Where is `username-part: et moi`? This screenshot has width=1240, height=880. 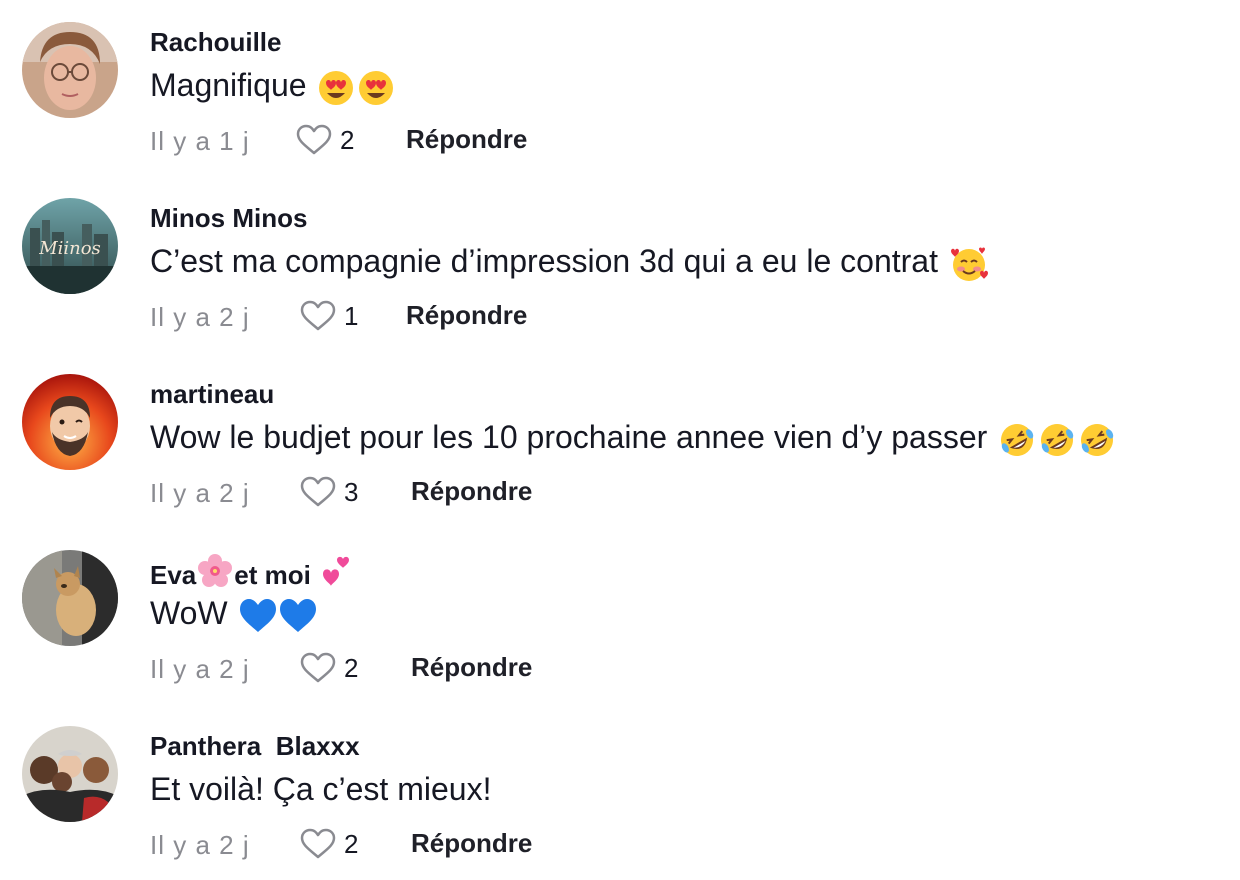 username-part: et moi is located at coordinates (272, 574).